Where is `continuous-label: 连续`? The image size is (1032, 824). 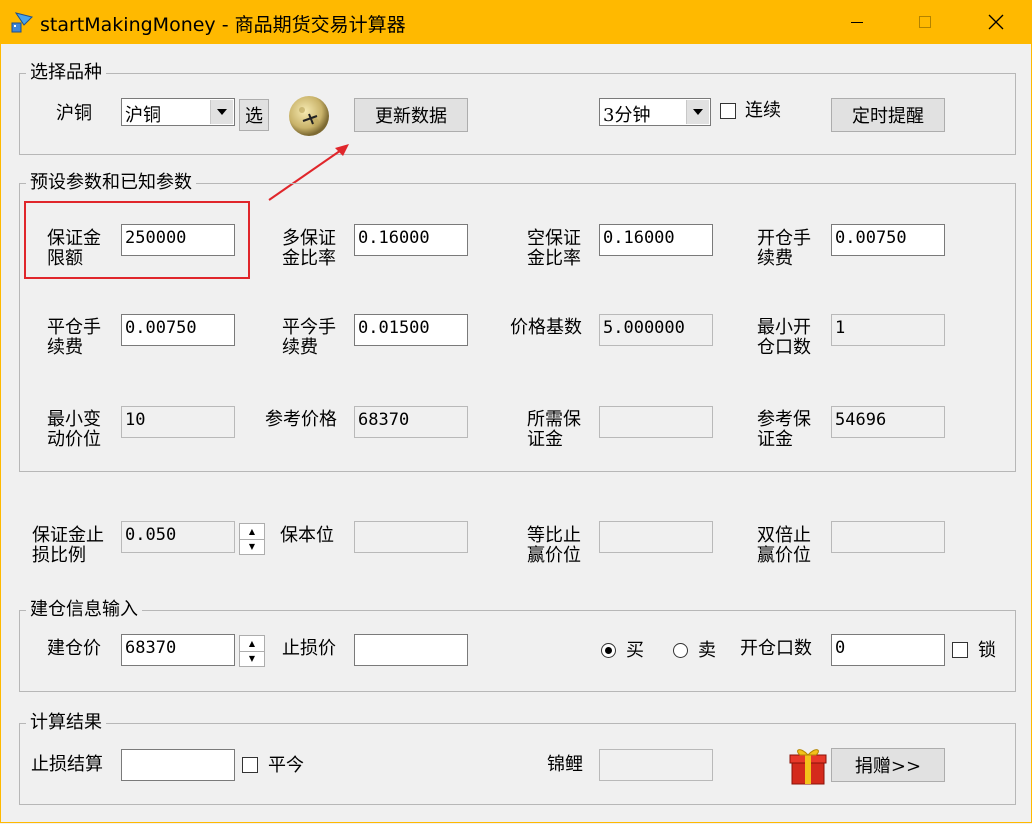 continuous-label: 连续 is located at coordinates (763, 110).